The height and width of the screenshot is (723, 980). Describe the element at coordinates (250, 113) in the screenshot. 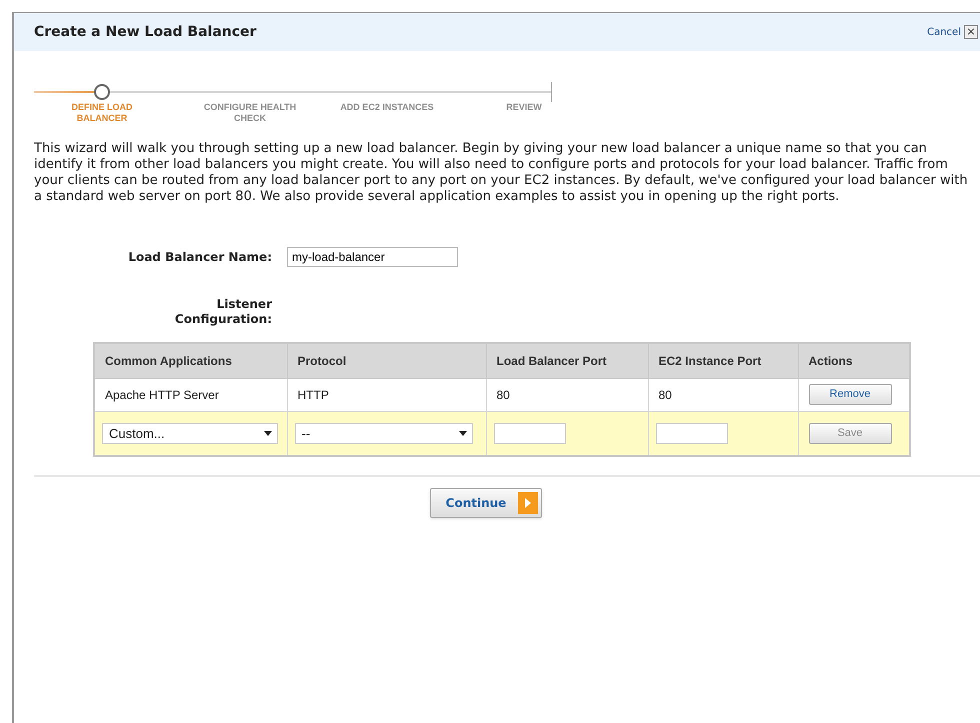

I see `step-label: CONFIGURE HEALTH CHECK` at that location.